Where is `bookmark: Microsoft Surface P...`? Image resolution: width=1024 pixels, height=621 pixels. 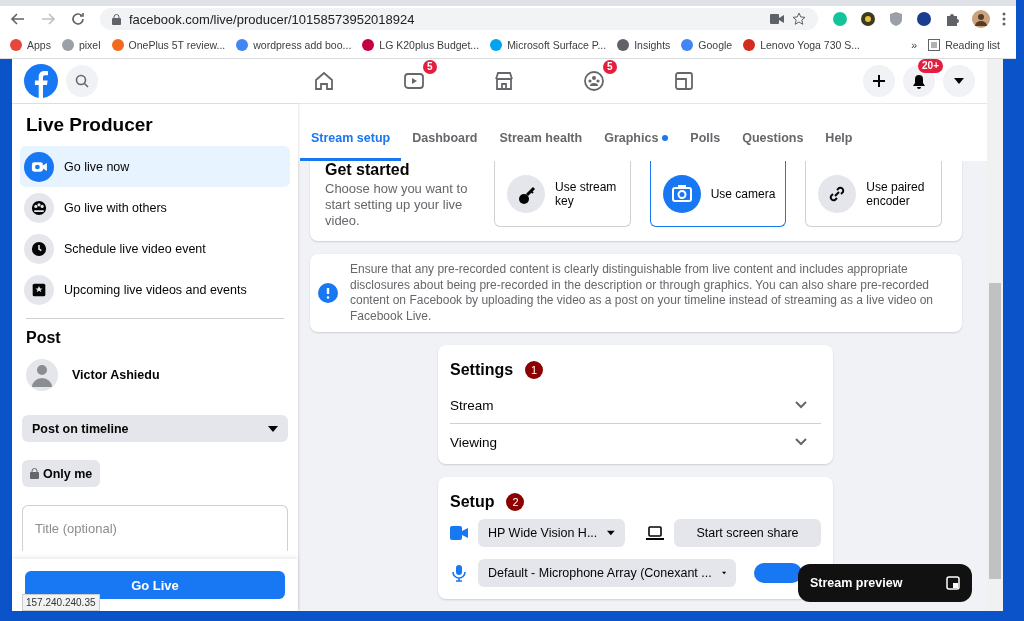
bookmark: Microsoft Surface P... is located at coordinates (548, 45).